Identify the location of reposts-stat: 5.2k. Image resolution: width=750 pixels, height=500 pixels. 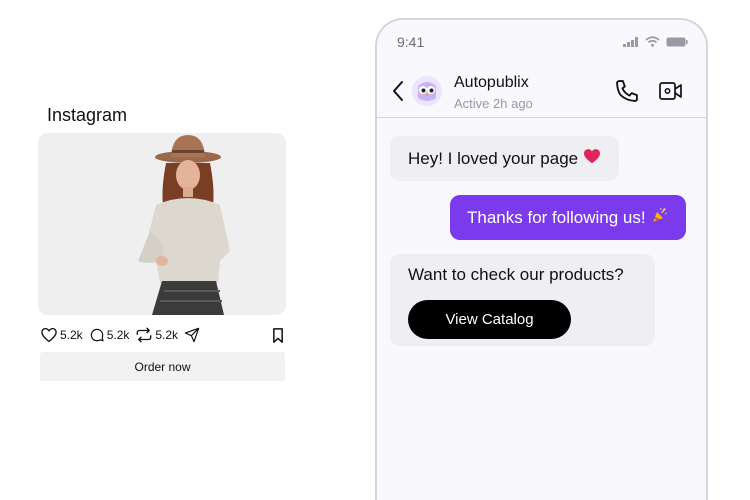
(156, 335).